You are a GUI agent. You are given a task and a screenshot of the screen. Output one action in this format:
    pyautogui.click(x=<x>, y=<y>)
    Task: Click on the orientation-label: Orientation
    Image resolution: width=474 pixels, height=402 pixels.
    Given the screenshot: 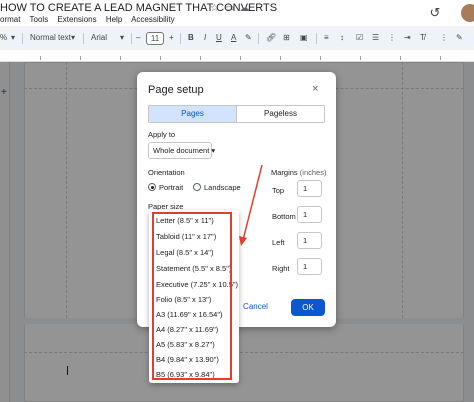 What is the action you would take?
    pyautogui.click(x=166, y=172)
    